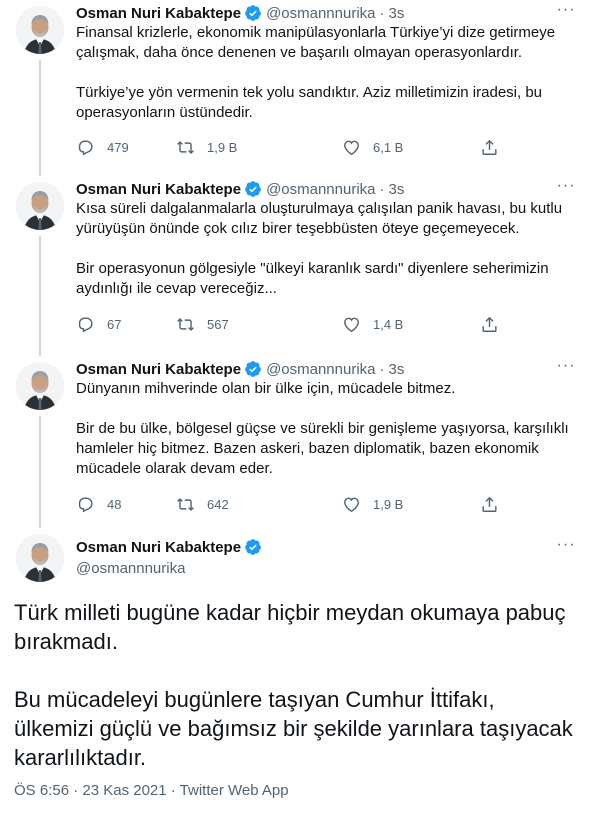 The width and height of the screenshot is (592, 820). I want to click on main-tweet-header: Osman Nuri Kabaktepe @osmannnurika, so click(169, 557).